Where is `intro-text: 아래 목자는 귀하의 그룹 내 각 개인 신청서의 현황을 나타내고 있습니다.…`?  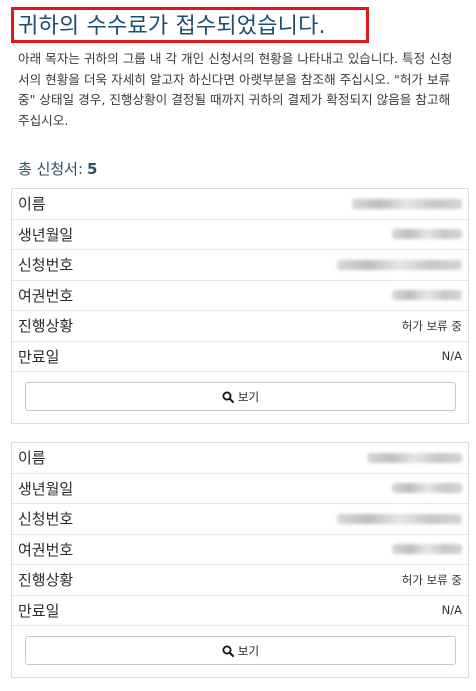
intro-text: 아래 목자는 귀하의 그룹 내 각 개인 신청서의 현황을 나타내고 있습니다.… is located at coordinates (235, 89).